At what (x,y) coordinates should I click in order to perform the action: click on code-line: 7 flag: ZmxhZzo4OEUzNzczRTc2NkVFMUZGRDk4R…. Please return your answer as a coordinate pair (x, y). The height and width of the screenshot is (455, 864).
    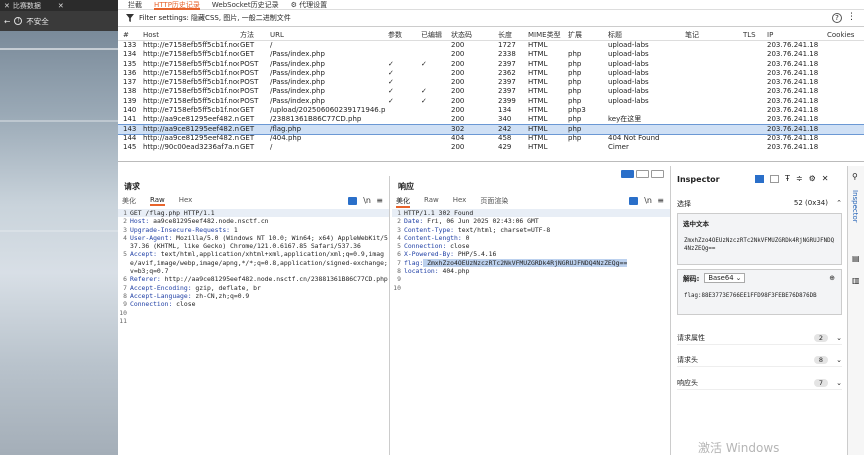
    Looking at the image, I should click on (531, 262).